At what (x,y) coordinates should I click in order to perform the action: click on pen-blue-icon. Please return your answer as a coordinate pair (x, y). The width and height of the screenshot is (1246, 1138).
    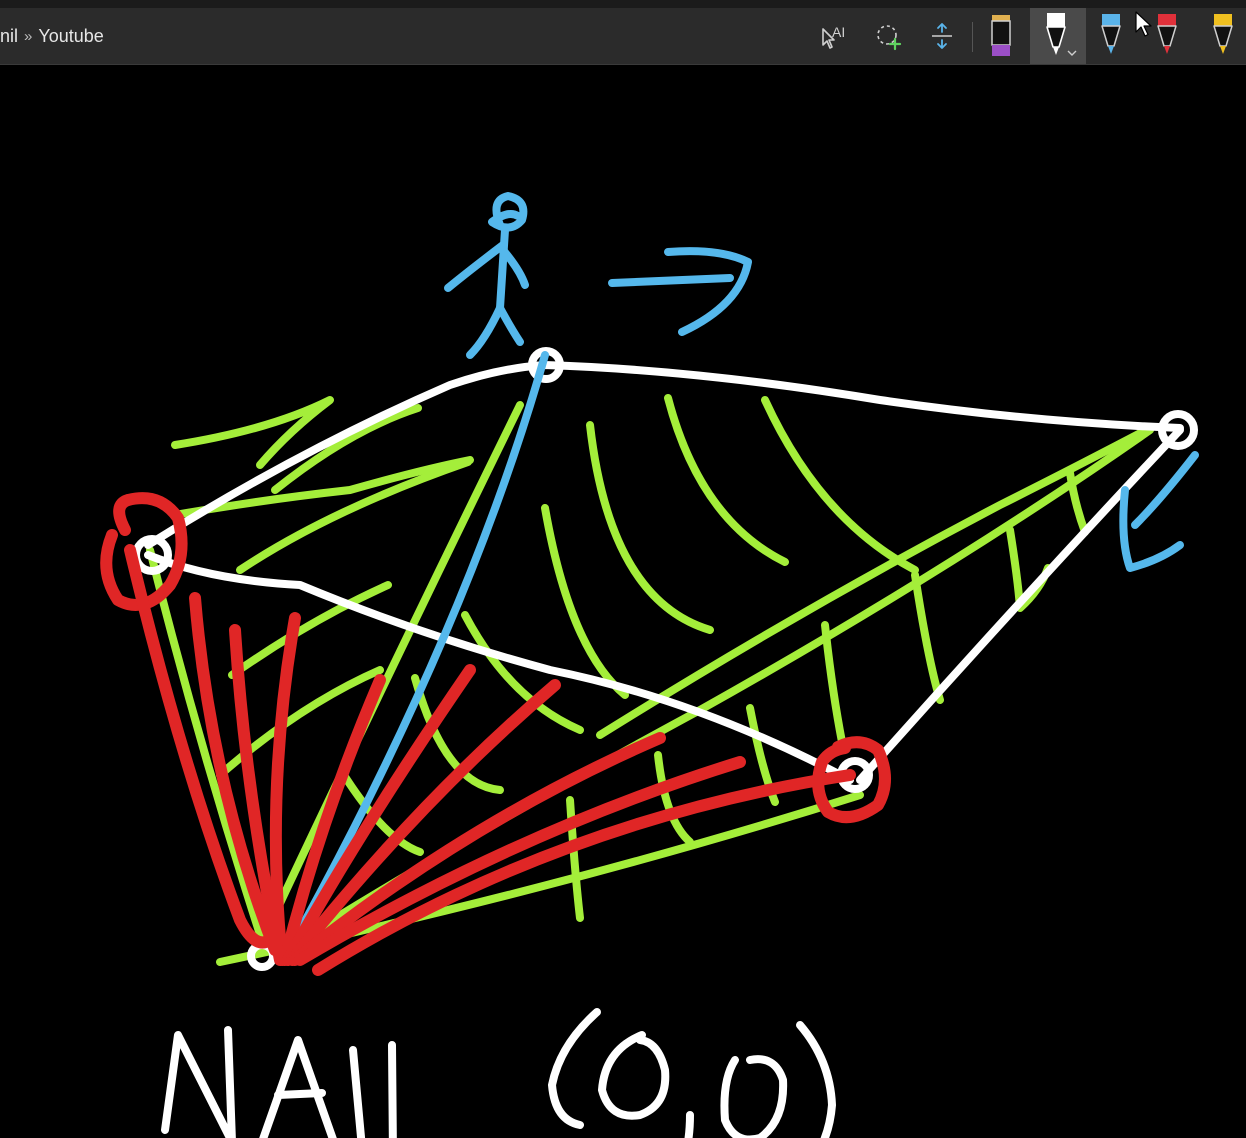
    Looking at the image, I should click on (1111, 34).